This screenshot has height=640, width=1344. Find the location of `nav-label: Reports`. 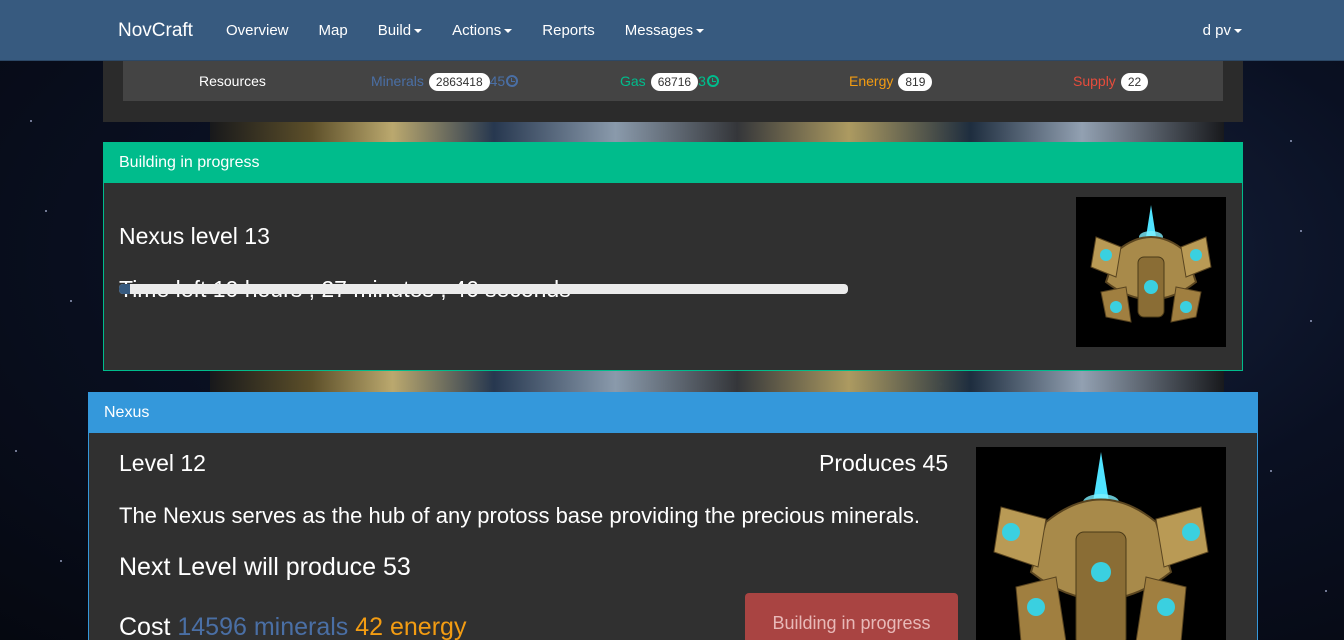

nav-label: Reports is located at coordinates (568, 30).